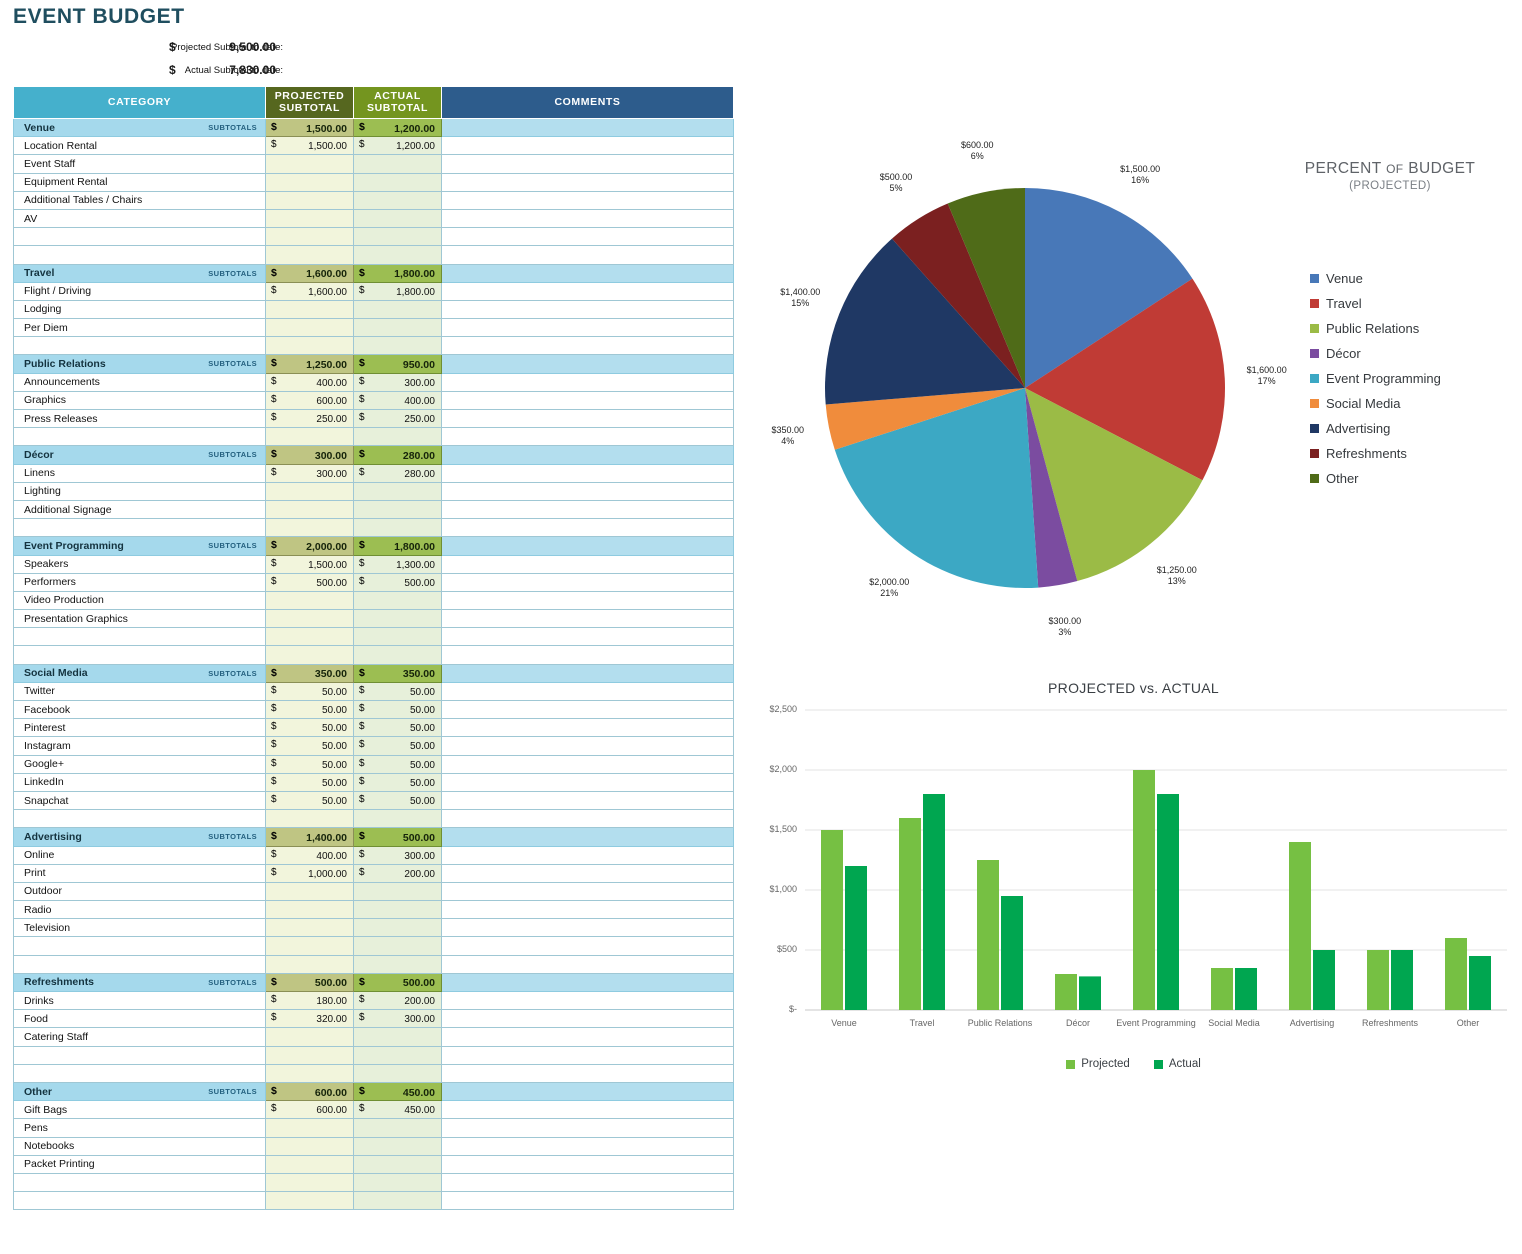  Describe the element at coordinates (373, 473) in the screenshot. I see `table-row: Linens $300.00 $280.00` at that location.